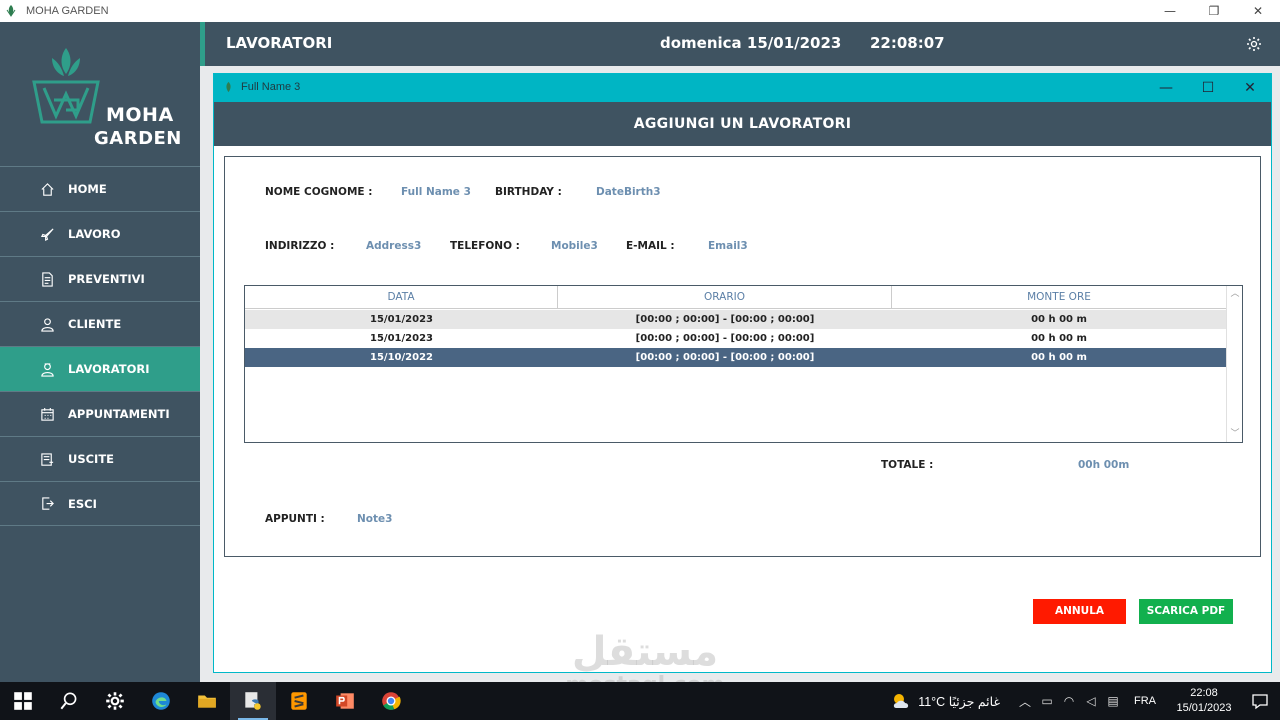 Image resolution: width=1280 pixels, height=720 pixels. Describe the element at coordinates (47, 369) in the screenshot. I see `worker-icon` at that location.